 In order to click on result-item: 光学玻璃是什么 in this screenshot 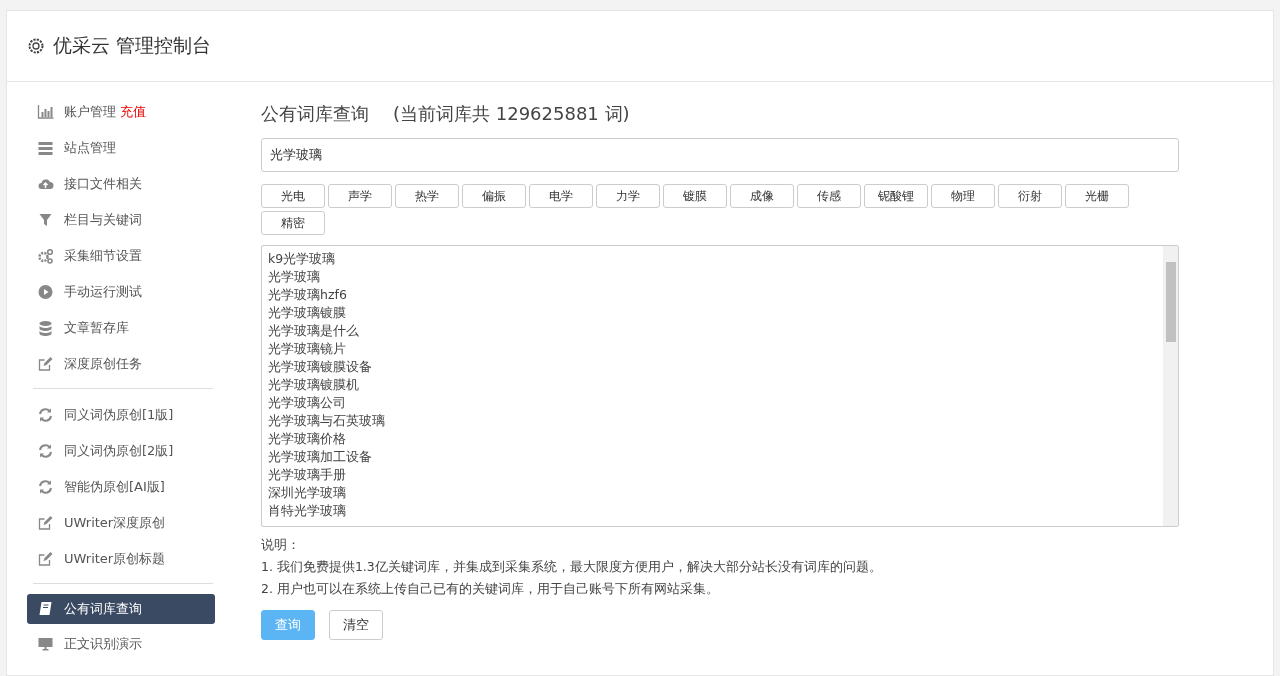, I will do `click(712, 331)`.